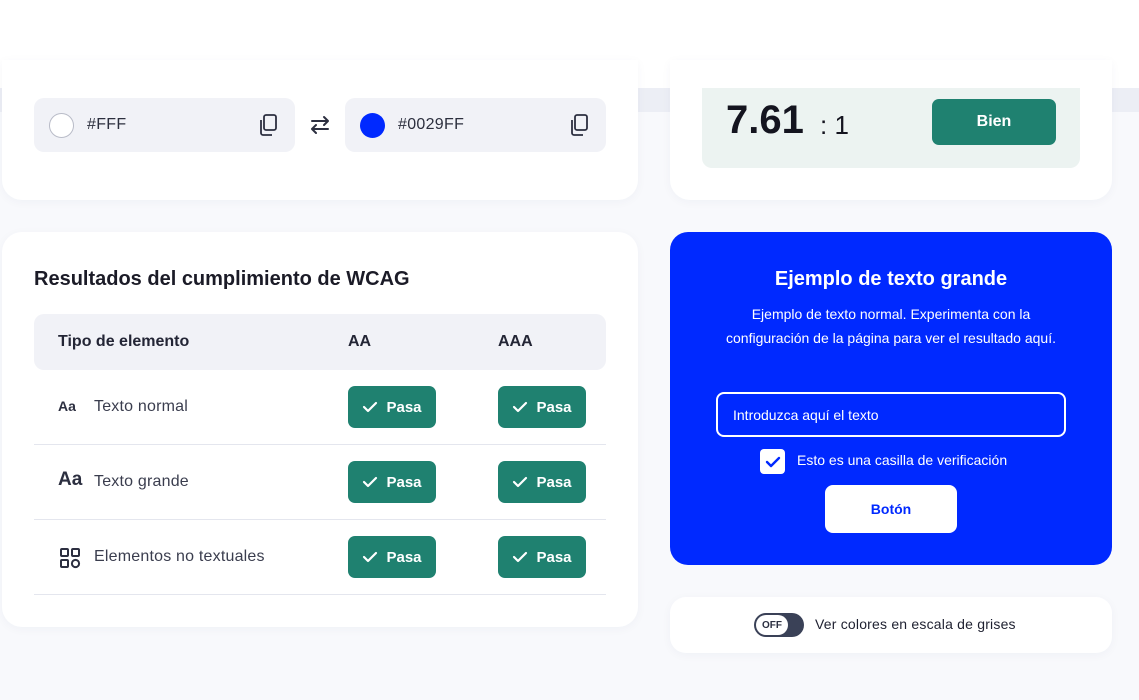  I want to click on text-size-small-icon: Aa, so click(67, 406).